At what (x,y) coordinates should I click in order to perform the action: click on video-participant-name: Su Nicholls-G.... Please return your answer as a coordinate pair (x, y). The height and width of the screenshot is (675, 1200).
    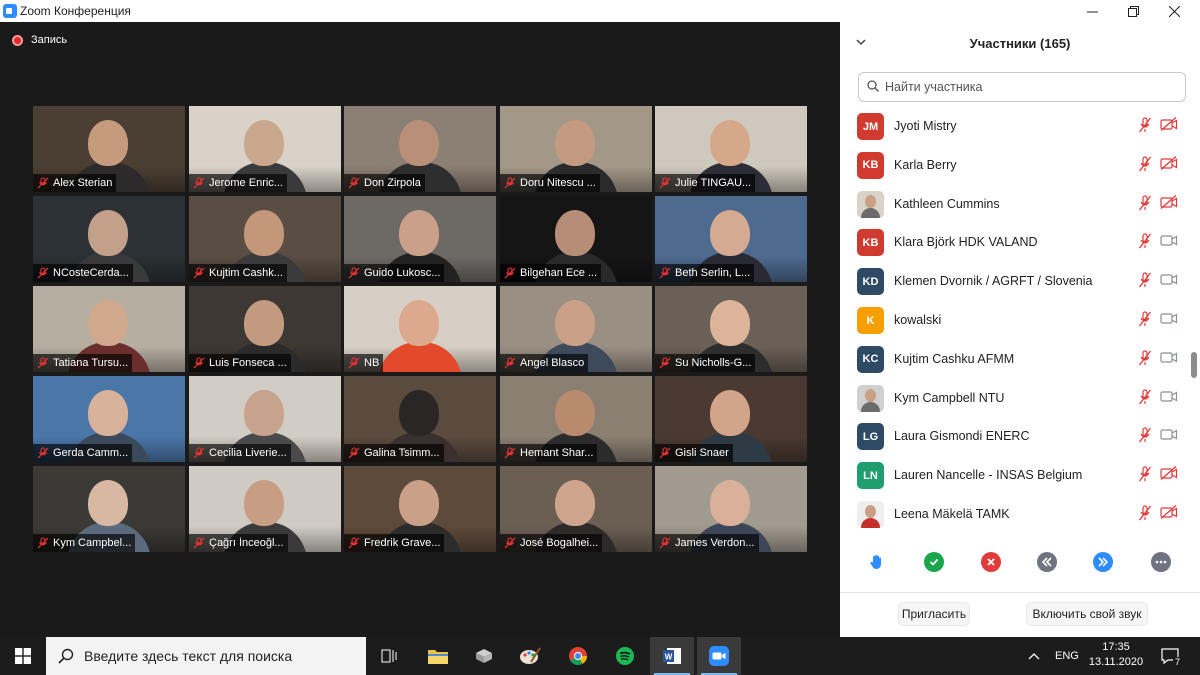
    Looking at the image, I should click on (713, 363).